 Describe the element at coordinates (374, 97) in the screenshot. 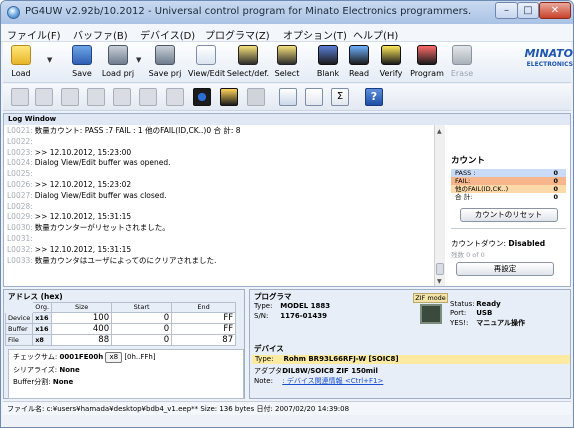

I see `help-icon: ?` at that location.